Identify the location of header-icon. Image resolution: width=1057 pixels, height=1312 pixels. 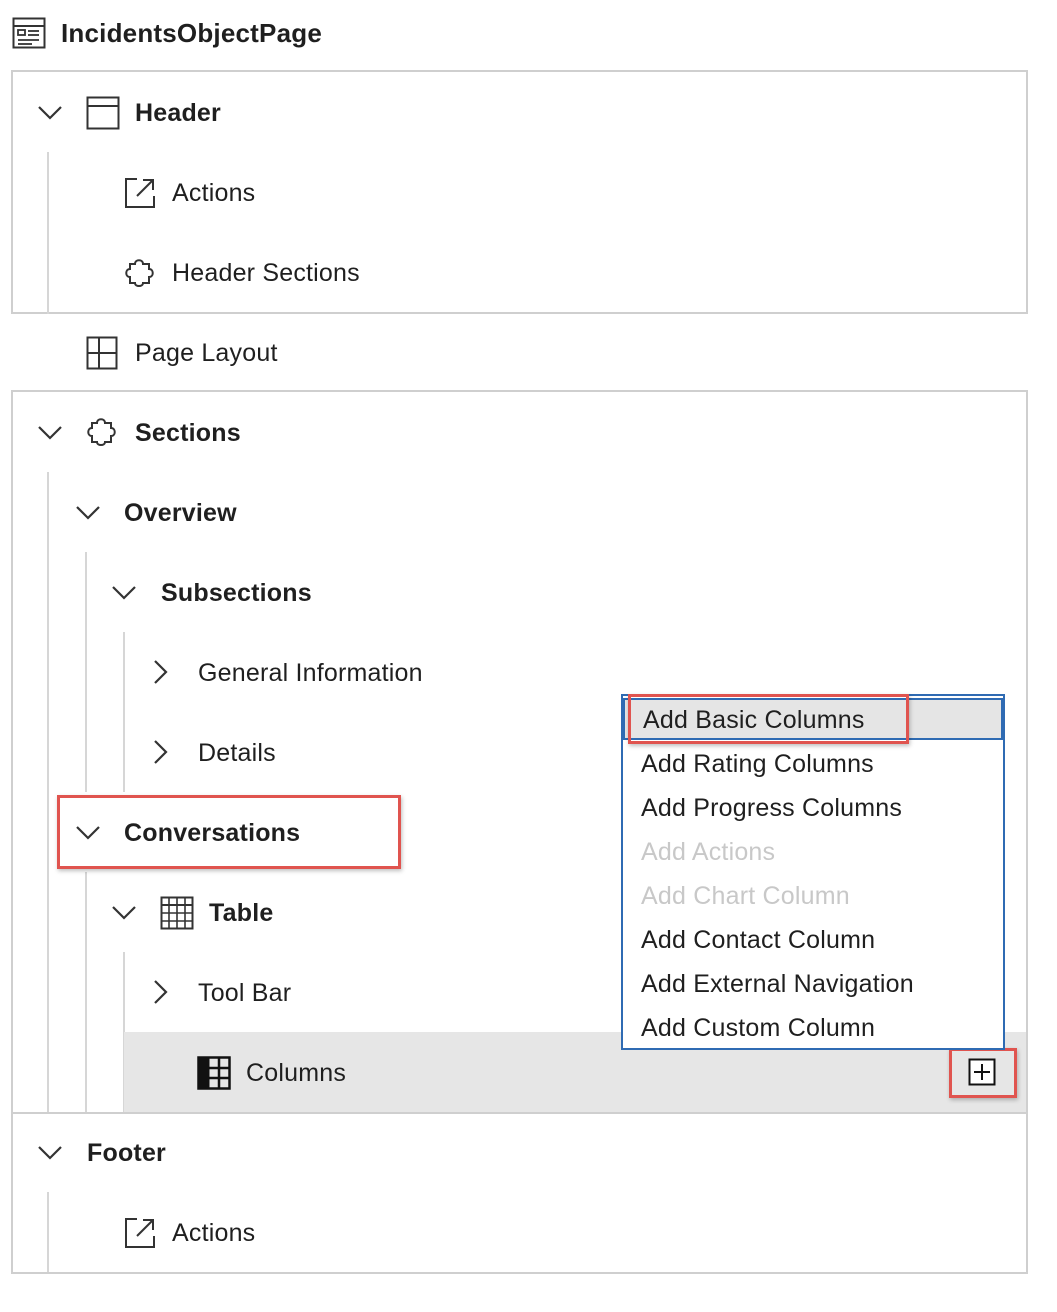
(103, 113).